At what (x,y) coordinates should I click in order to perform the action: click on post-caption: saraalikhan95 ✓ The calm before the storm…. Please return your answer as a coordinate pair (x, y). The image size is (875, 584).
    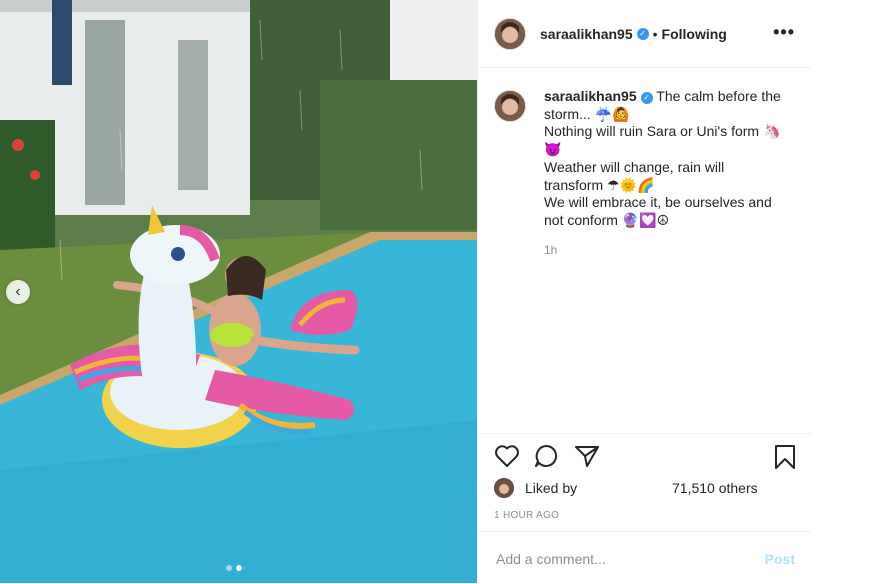
    Looking at the image, I should click on (644, 173).